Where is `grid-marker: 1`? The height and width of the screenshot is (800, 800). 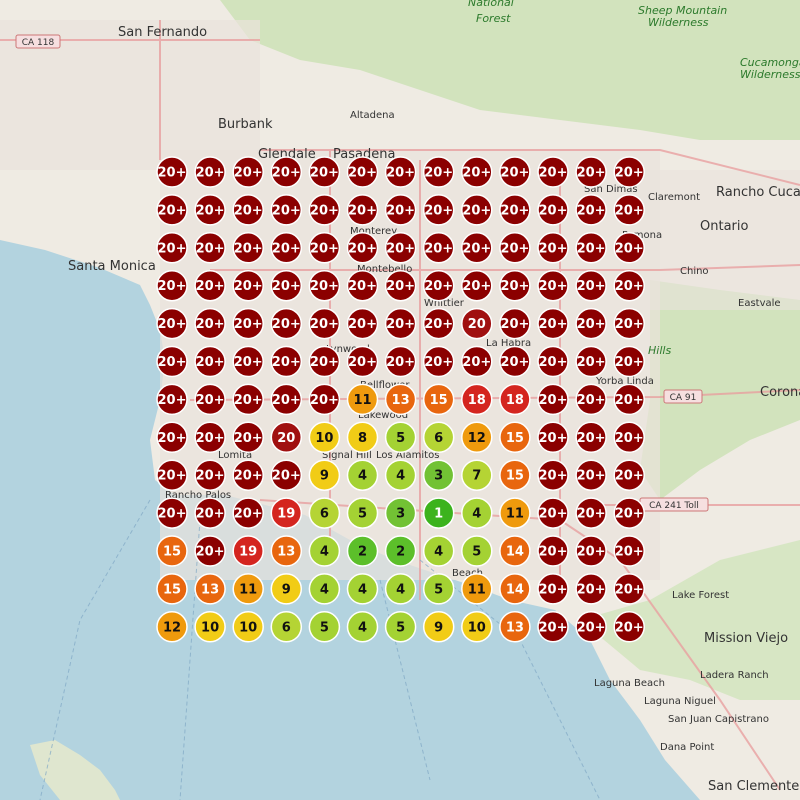 grid-marker: 1 is located at coordinates (438, 513).